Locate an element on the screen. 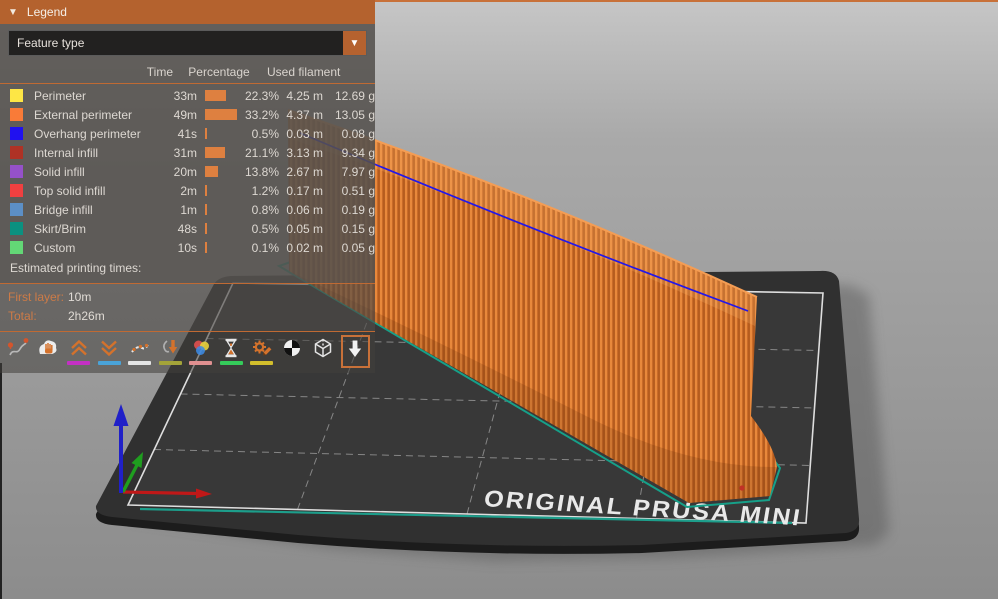 The height and width of the screenshot is (599, 998). feature-percent: 21.1% is located at coordinates (261, 152).